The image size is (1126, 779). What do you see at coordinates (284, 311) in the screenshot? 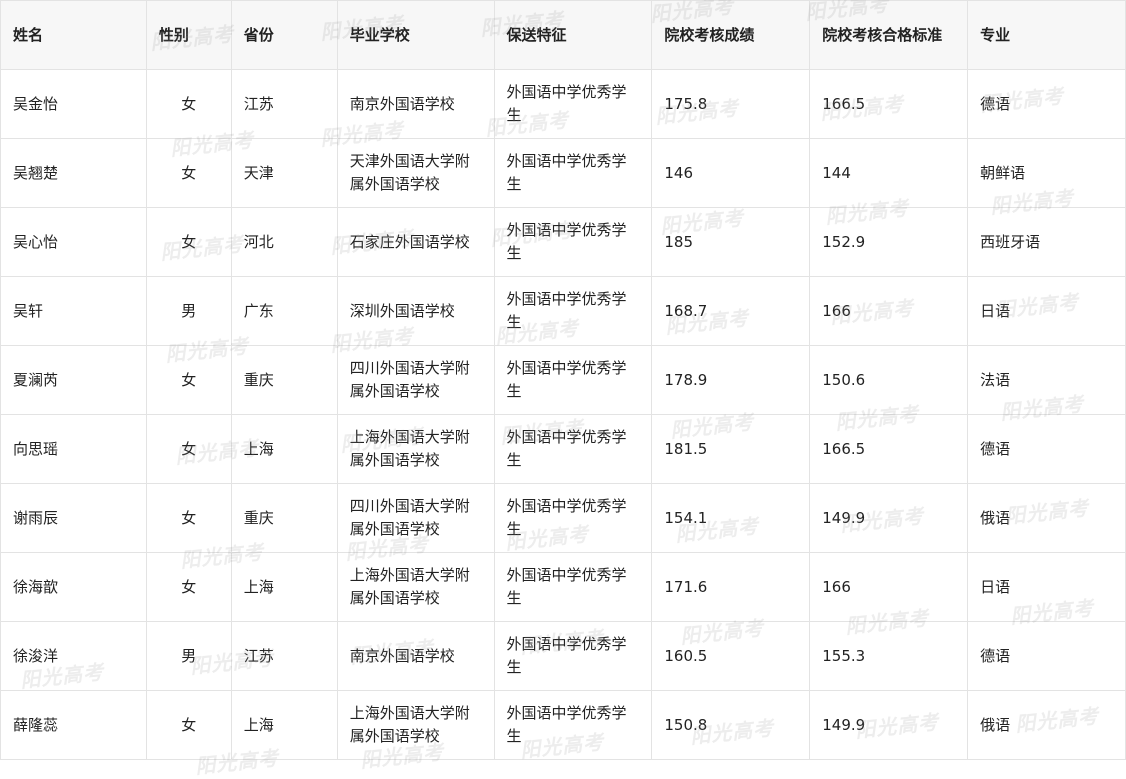
I see `province-cell: 广东` at bounding box center [284, 311].